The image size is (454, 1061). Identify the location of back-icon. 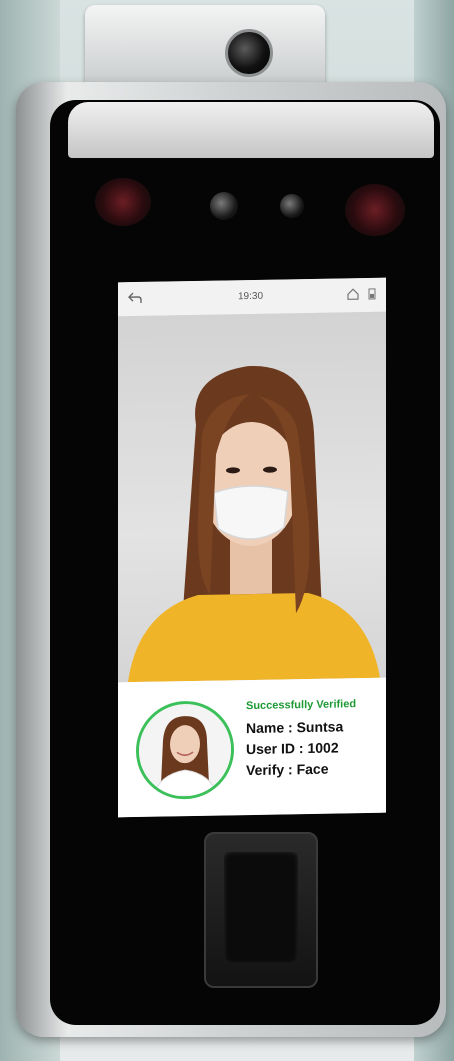
(135, 298).